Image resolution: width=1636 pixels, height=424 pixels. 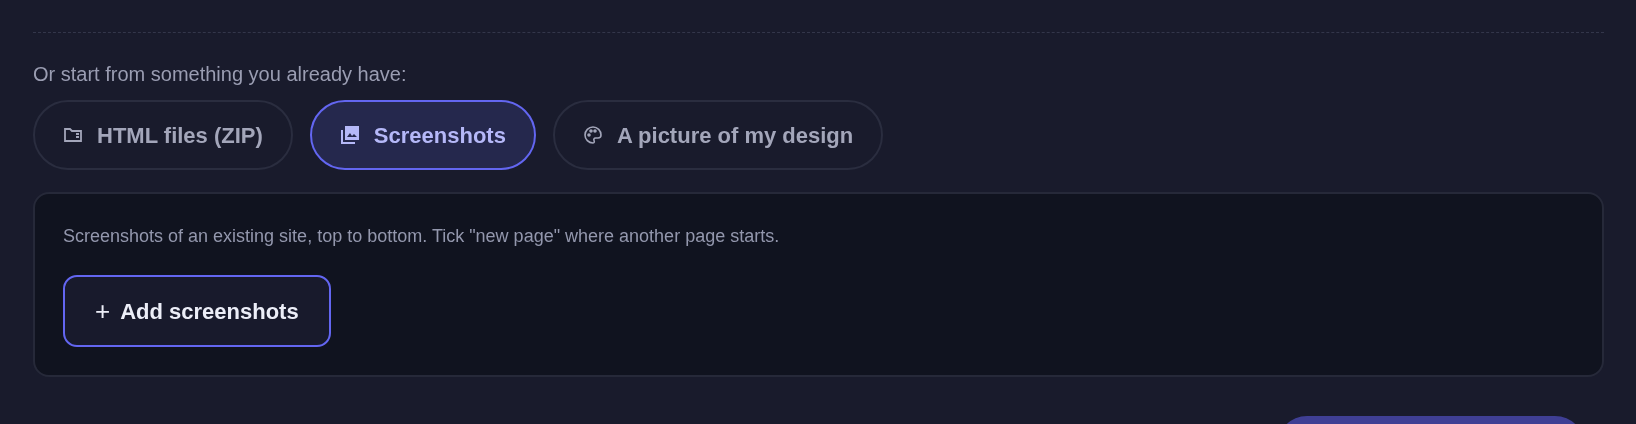 I want to click on folder-icon, so click(x=73, y=135).